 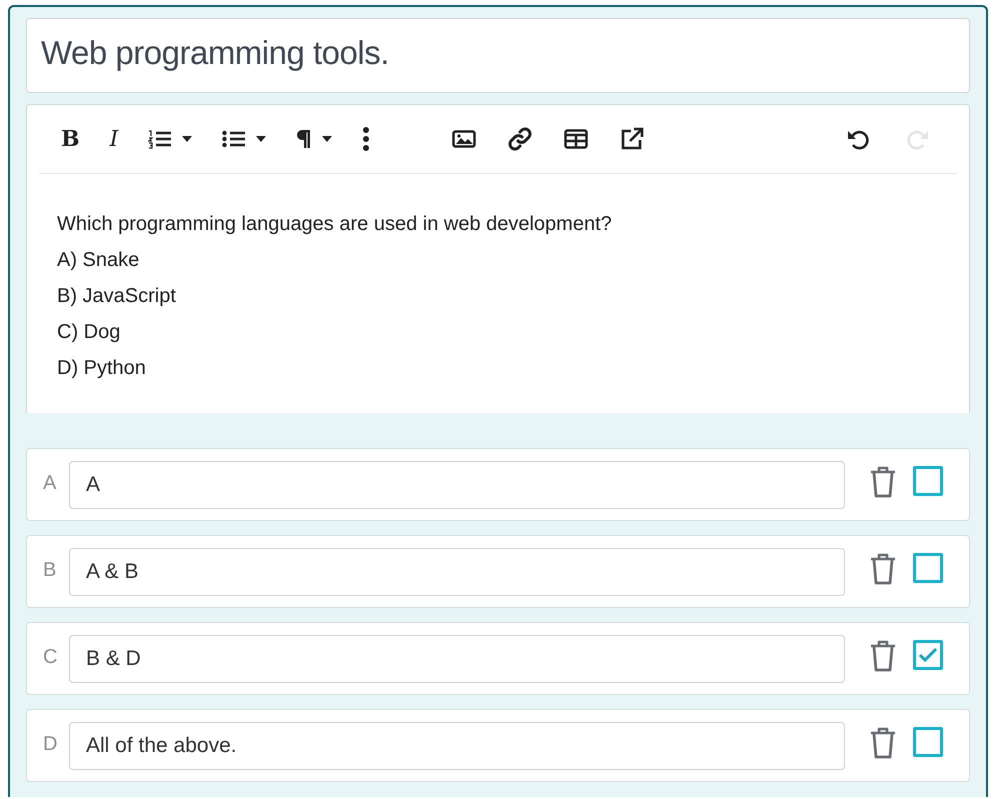 What do you see at coordinates (50, 570) in the screenshot?
I see `answer-letter: B` at bounding box center [50, 570].